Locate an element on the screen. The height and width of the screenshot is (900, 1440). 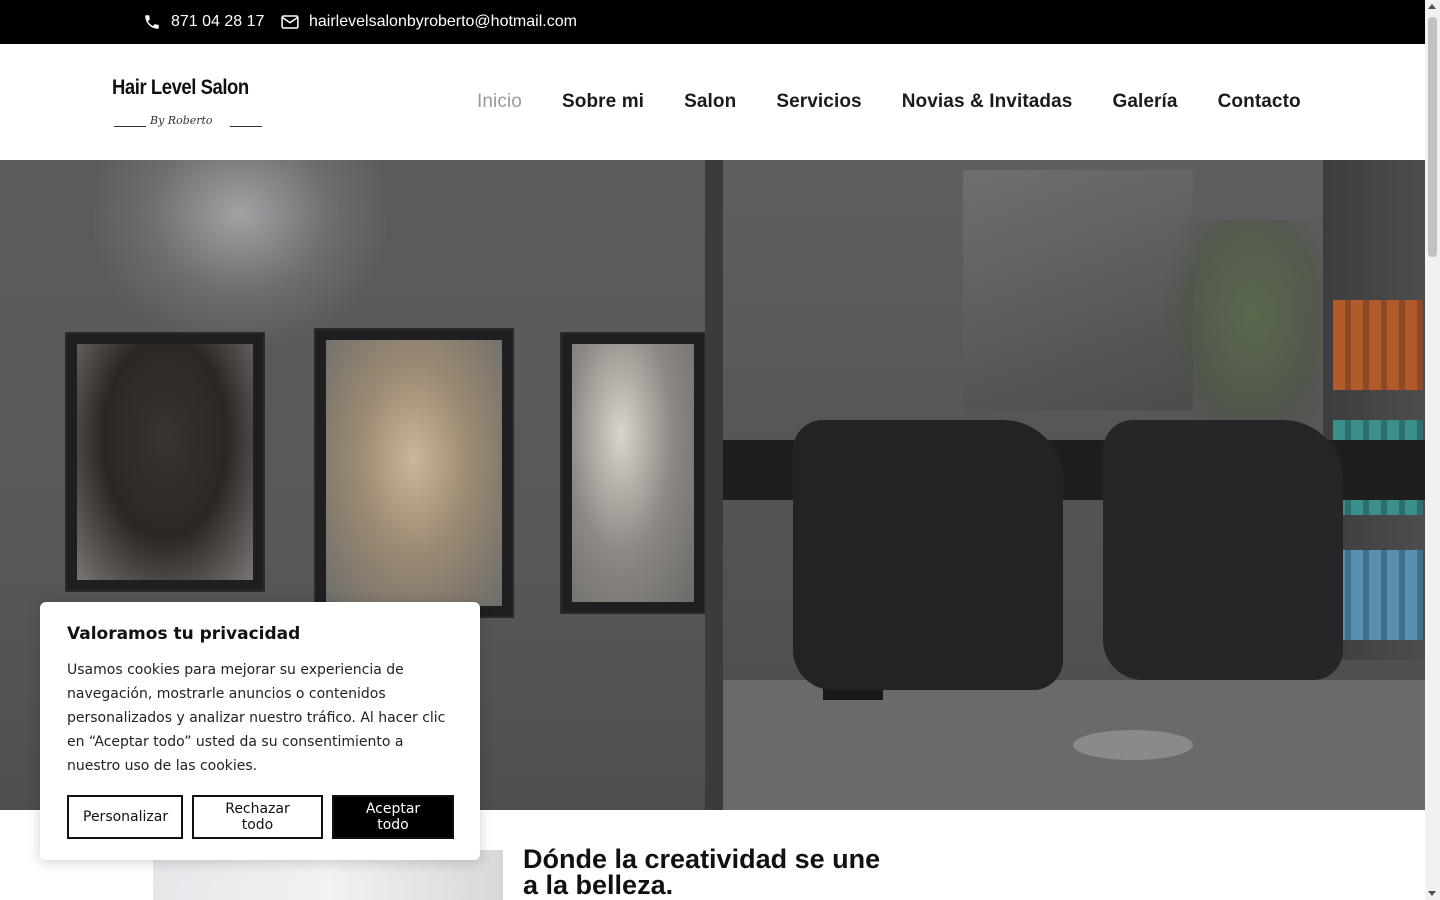
logo-line-right is located at coordinates (246, 126).